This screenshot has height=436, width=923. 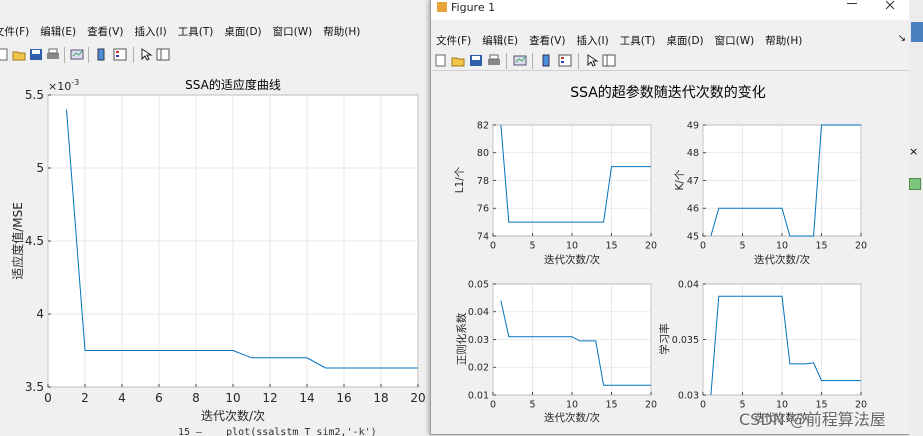 What do you see at coordinates (483, 125) in the screenshot?
I see `y-tick-label: 82` at bounding box center [483, 125].